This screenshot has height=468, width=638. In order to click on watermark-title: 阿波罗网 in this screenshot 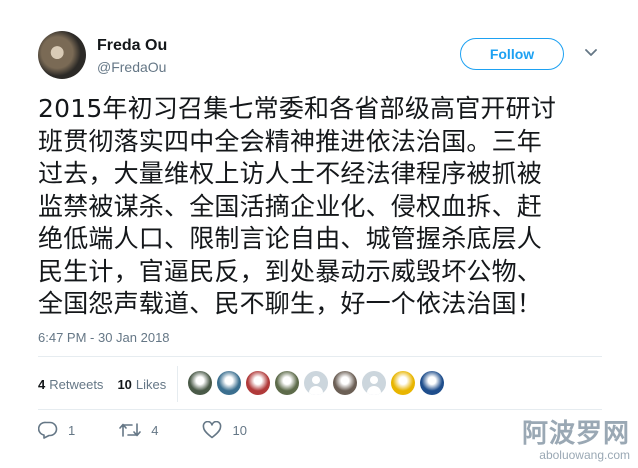, I will do `click(575, 434)`.